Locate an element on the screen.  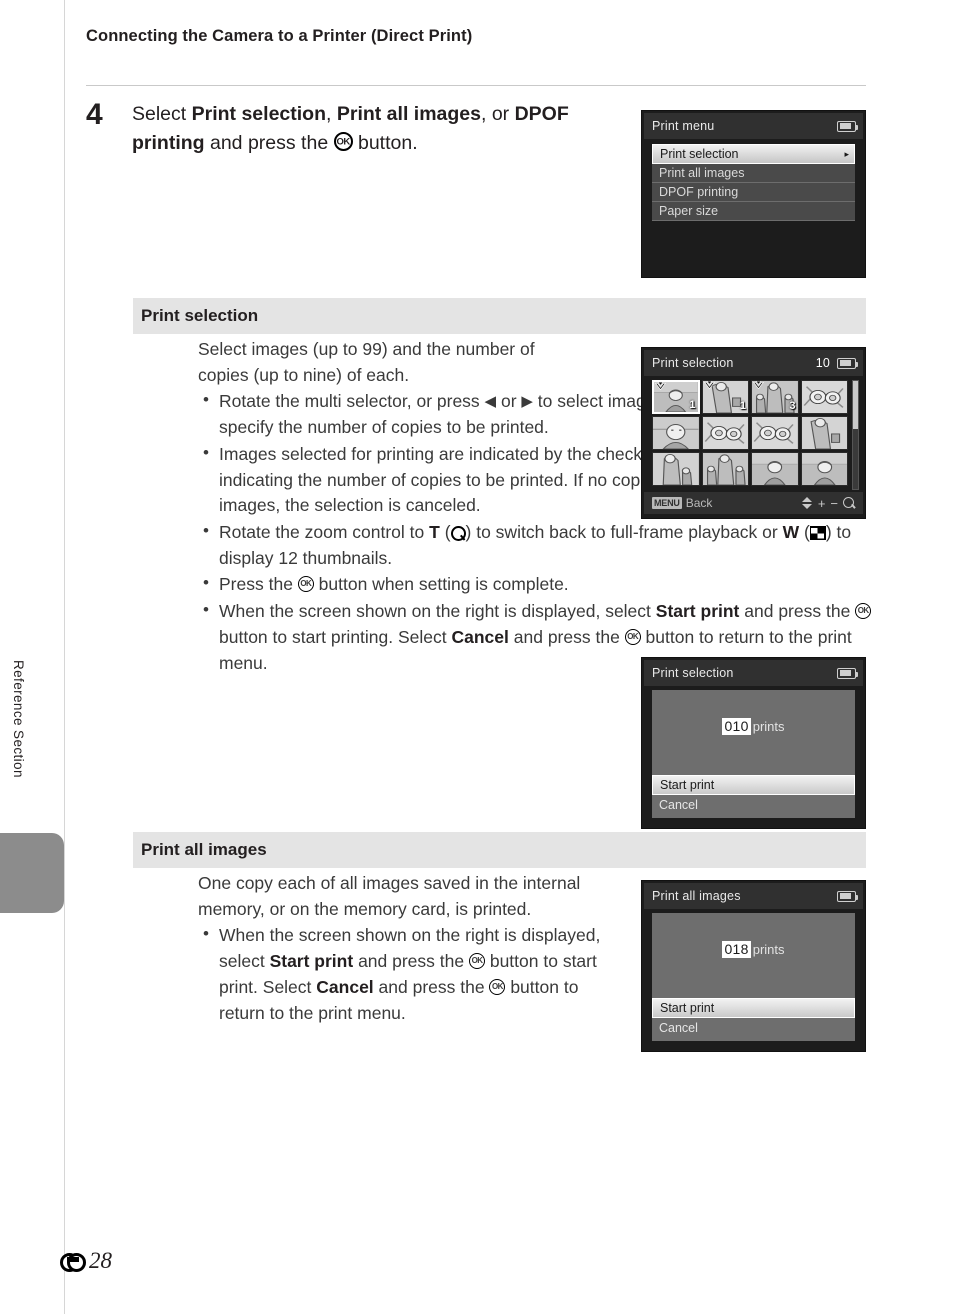
reference-section-icon is located at coordinates (73, 1262).